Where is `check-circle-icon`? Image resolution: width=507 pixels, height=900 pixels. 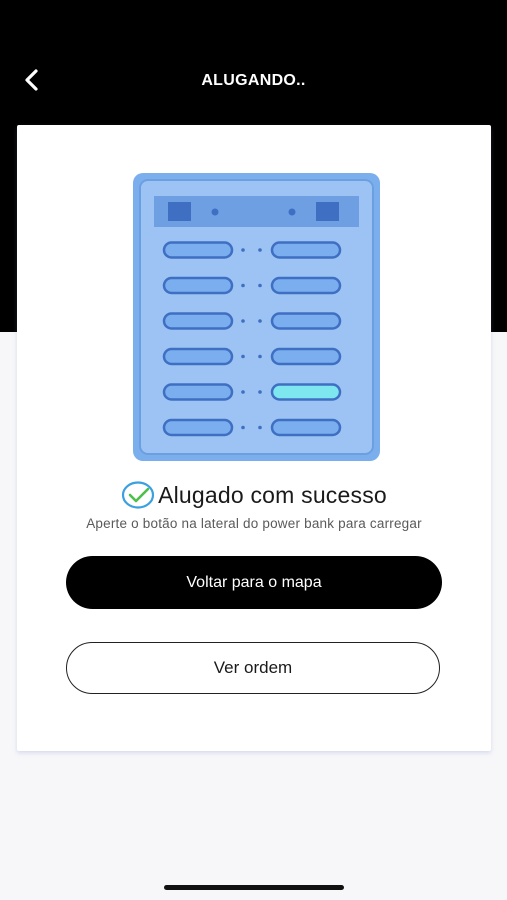 check-circle-icon is located at coordinates (138, 495).